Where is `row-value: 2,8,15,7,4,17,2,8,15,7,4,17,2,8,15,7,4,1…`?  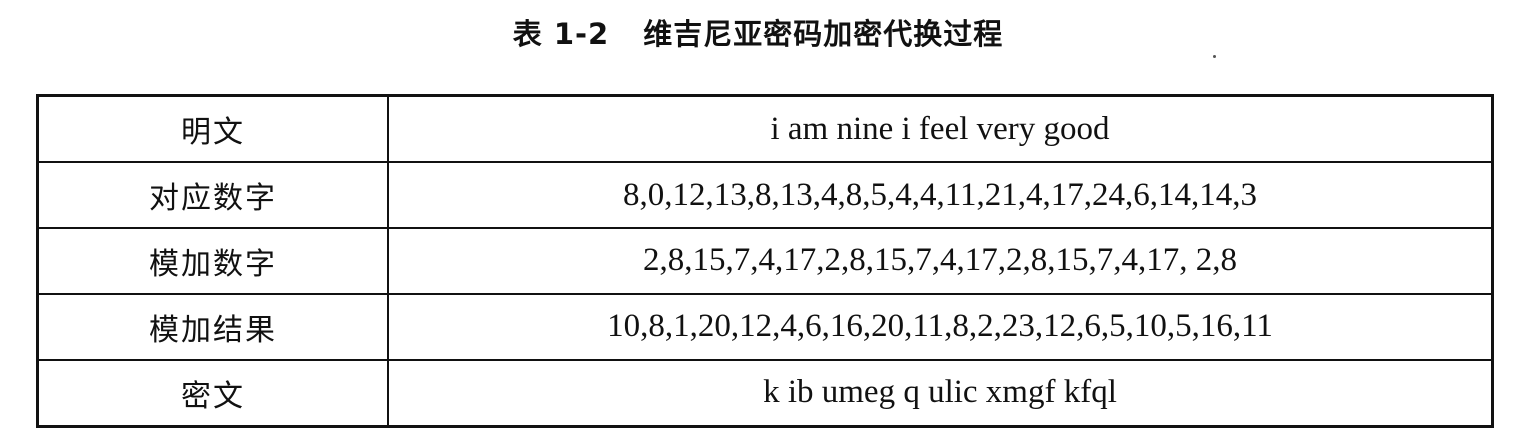 row-value: 2,8,15,7,4,17,2,8,15,7,4,17,2,8,15,7,4,1… is located at coordinates (940, 261).